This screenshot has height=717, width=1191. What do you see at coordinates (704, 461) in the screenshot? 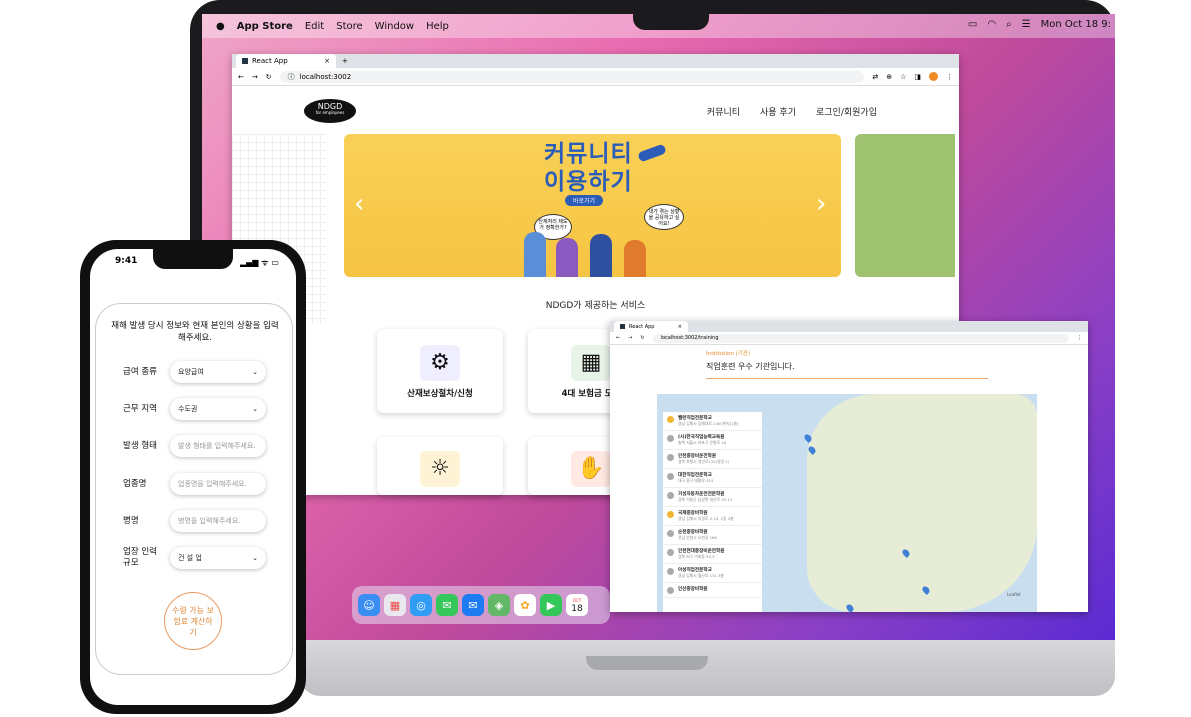
I see `institution-address: 경북 포항시 경안로132(영일 2)` at bounding box center [704, 461].